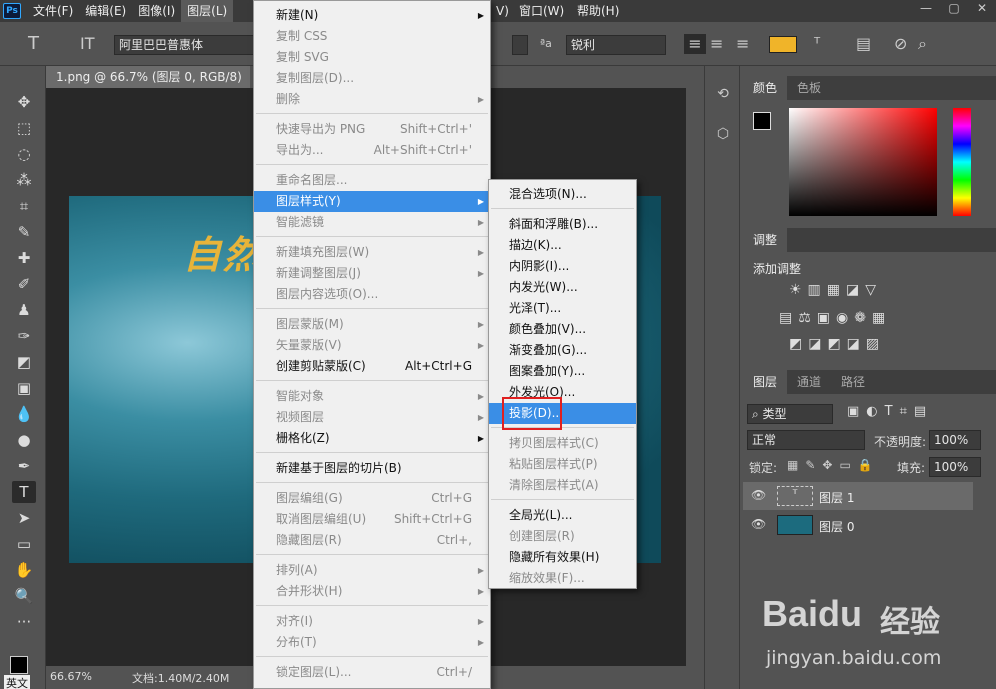 Image resolution: width=996 pixels, height=689 pixels. What do you see at coordinates (24, 570) in the screenshot?
I see `hand-tool-icon: ✋` at bounding box center [24, 570].